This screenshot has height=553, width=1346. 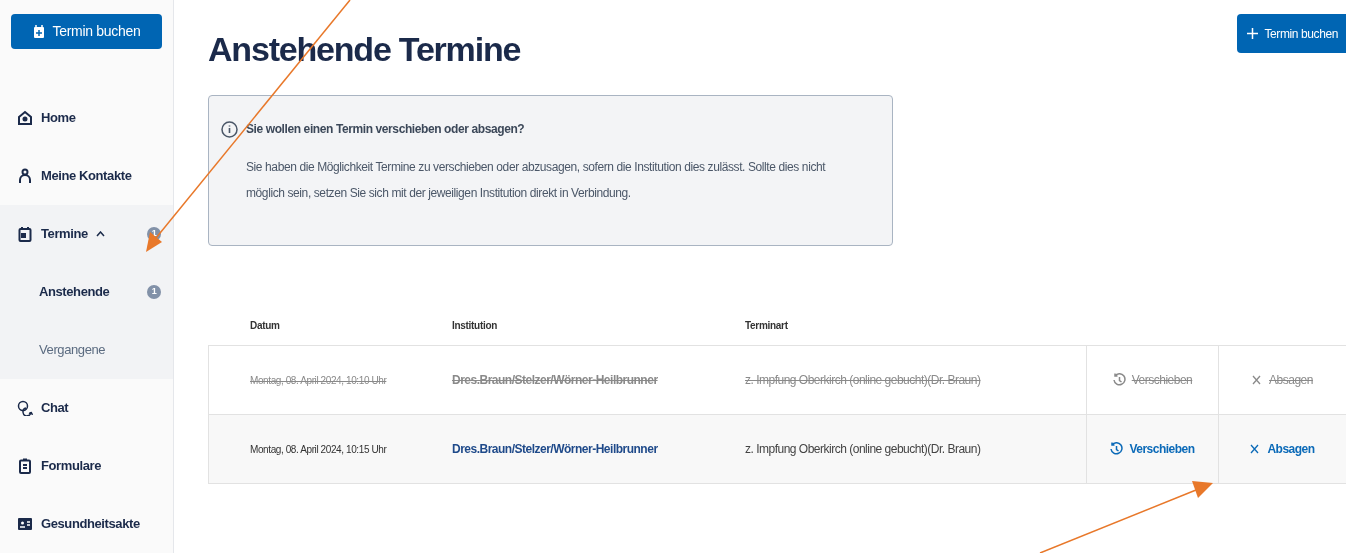 What do you see at coordinates (385, 129) in the screenshot?
I see `info-title: Sie wollen einen Termin verschieben oder absagen?` at bounding box center [385, 129].